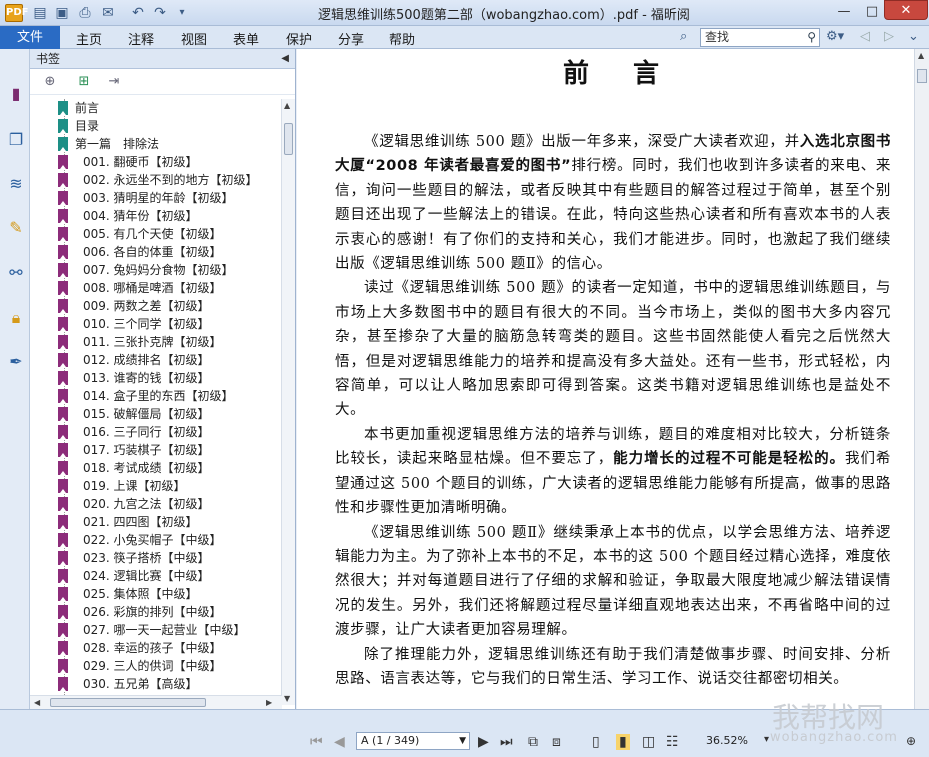  Describe the element at coordinates (556, 742) in the screenshot. I see `next-view-icon: ⧈` at that location.